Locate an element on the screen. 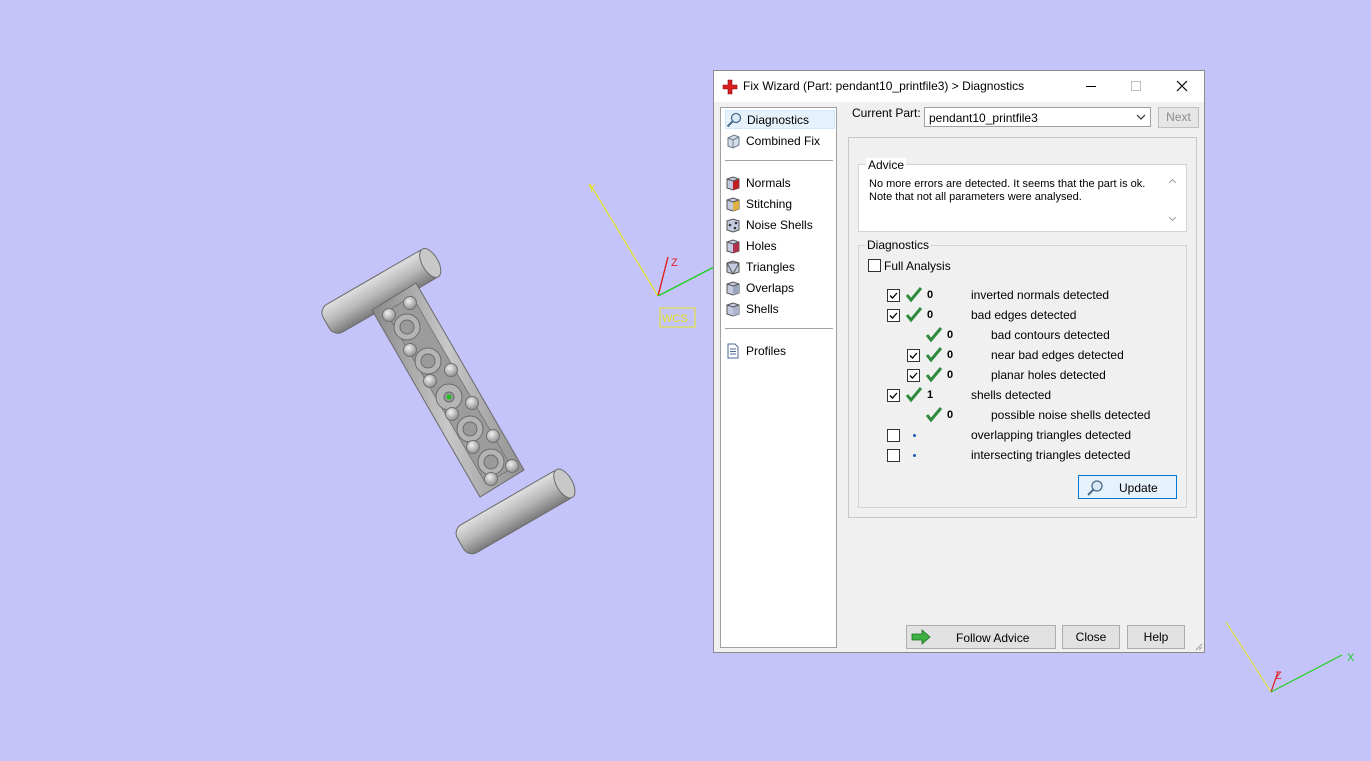  close-window-button is located at coordinates (1181, 86).